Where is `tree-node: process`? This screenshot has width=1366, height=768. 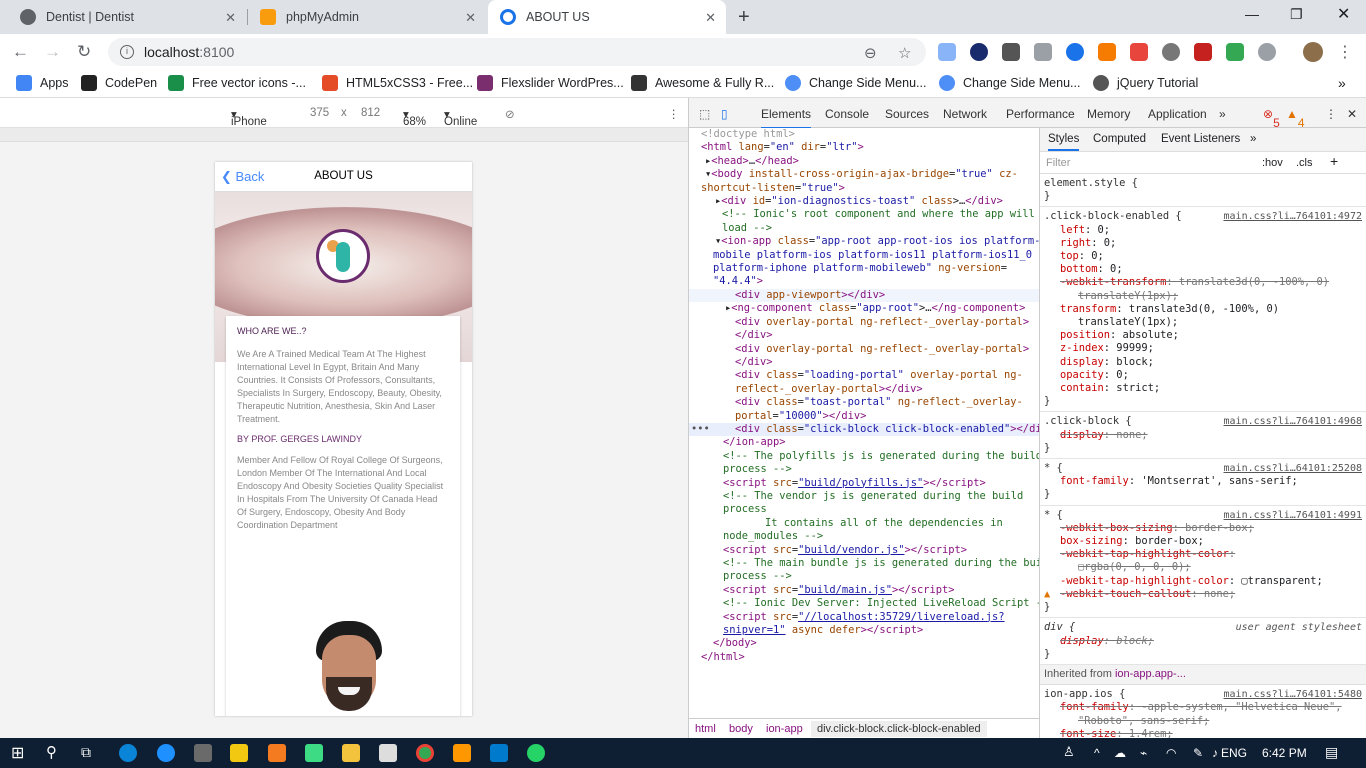 tree-node: process is located at coordinates (864, 509).